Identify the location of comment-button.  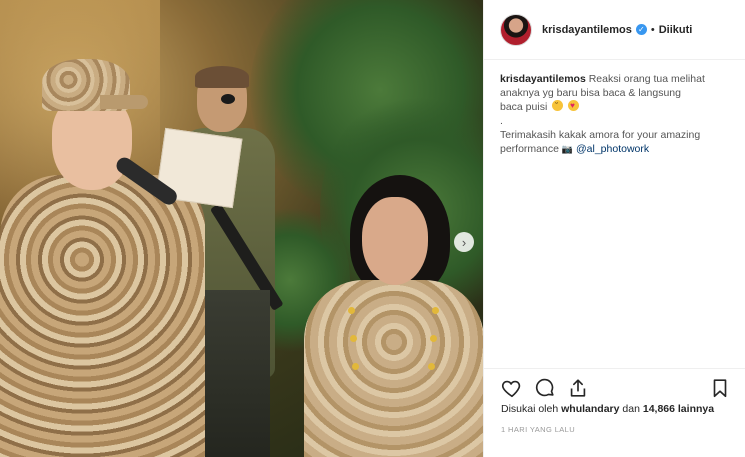
(545, 388).